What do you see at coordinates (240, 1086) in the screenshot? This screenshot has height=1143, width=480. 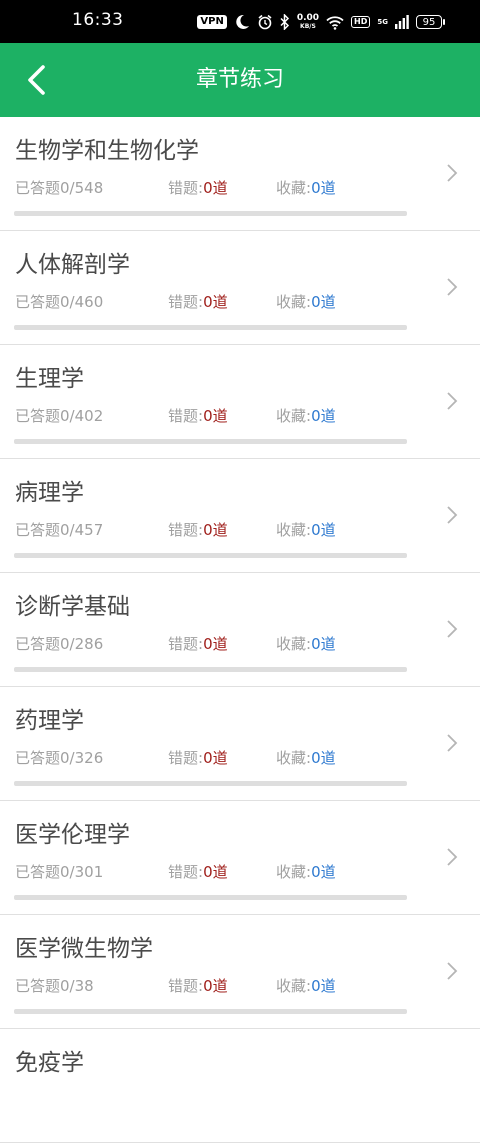 I see `chapter-item: 免疫学` at bounding box center [240, 1086].